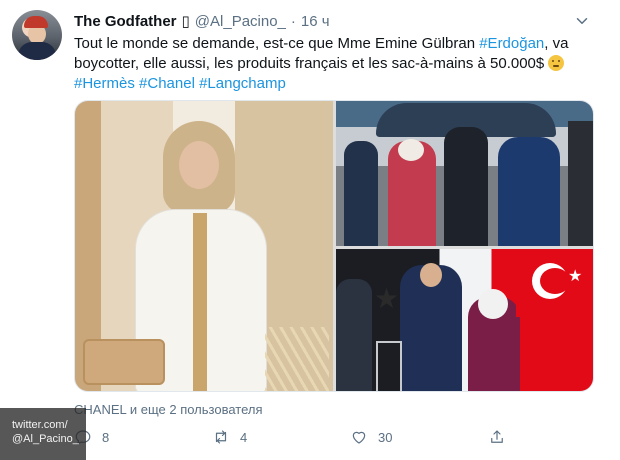 The image size is (620, 460). I want to click on retweet-icon, so click(221, 437).